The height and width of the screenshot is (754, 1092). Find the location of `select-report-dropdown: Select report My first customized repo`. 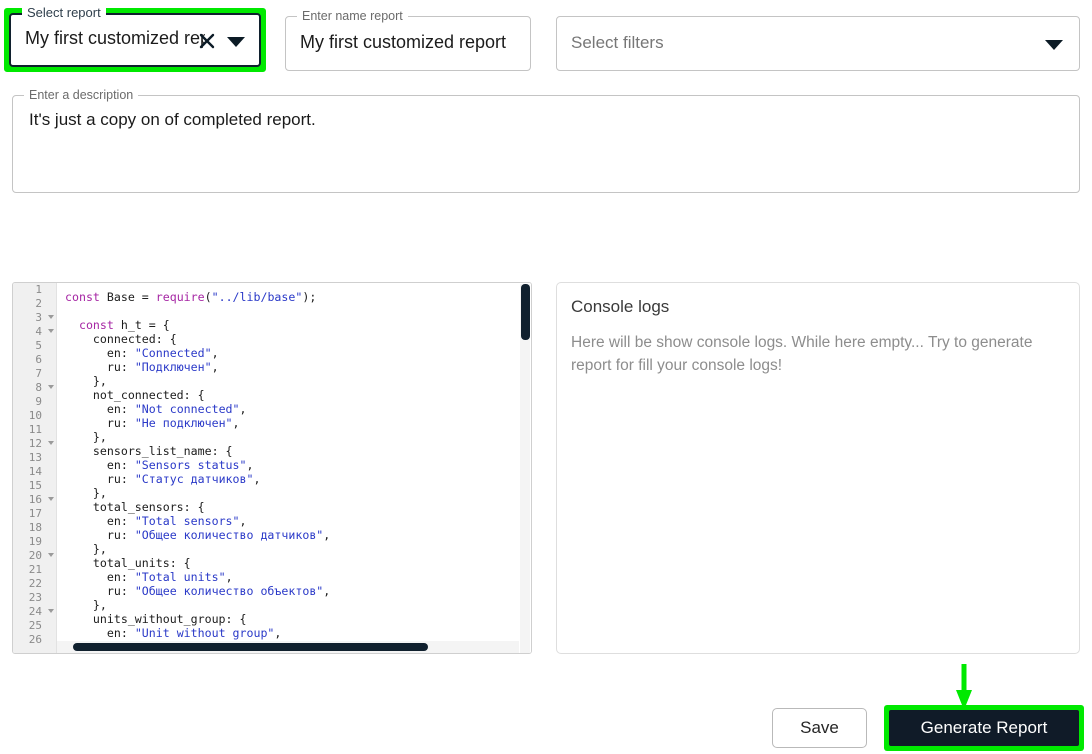

select-report-dropdown: Select report My first customized repo is located at coordinates (135, 36).